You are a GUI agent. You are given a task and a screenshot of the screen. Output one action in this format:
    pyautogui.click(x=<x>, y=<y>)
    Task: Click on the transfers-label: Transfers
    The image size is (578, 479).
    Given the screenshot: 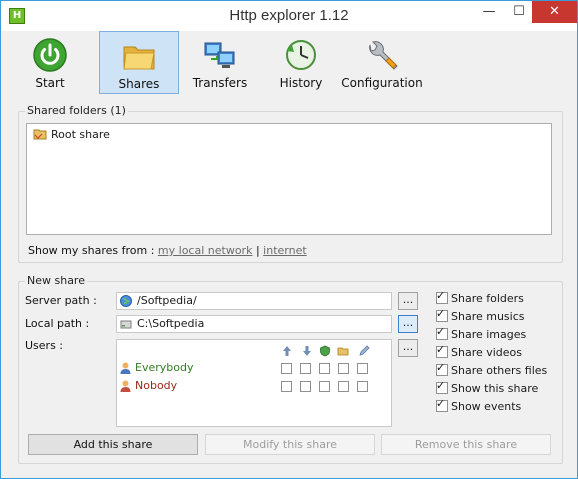 What is the action you would take?
    pyautogui.click(x=220, y=83)
    